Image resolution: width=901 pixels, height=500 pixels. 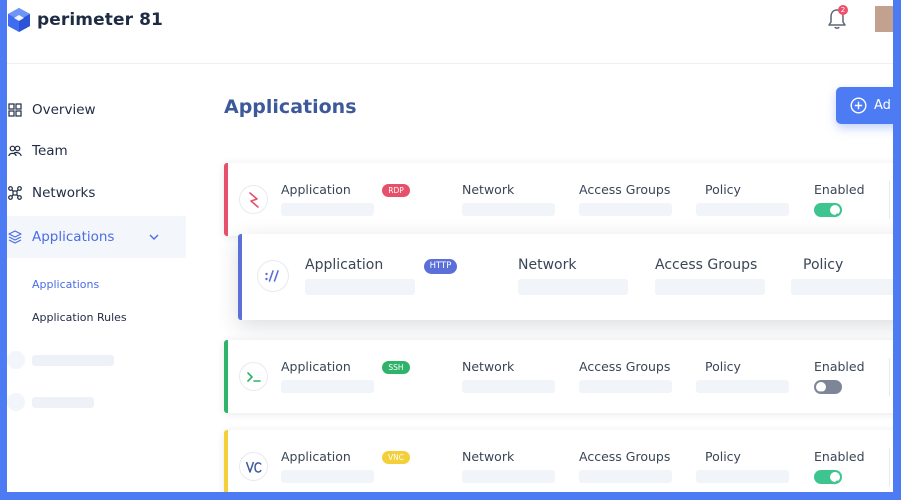 I want to click on protocol-tag: VNC, so click(x=396, y=457).